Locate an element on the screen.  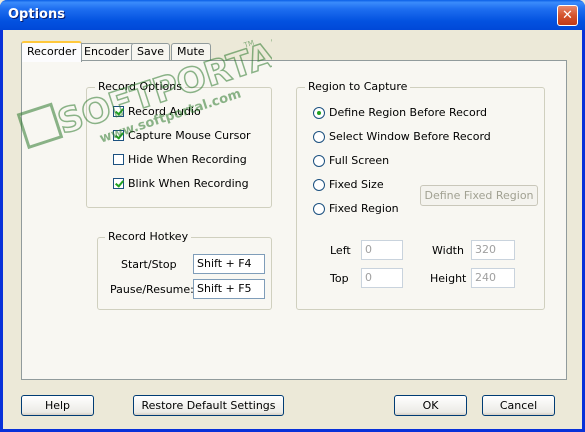
radio-label: Define Region Before Record is located at coordinates (408, 112).